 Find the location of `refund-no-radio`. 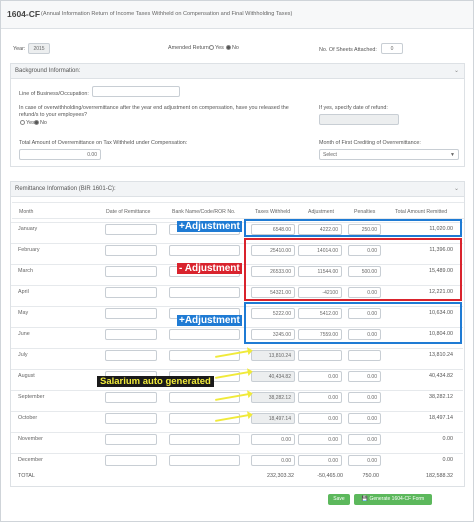

refund-no-radio is located at coordinates (36, 123).